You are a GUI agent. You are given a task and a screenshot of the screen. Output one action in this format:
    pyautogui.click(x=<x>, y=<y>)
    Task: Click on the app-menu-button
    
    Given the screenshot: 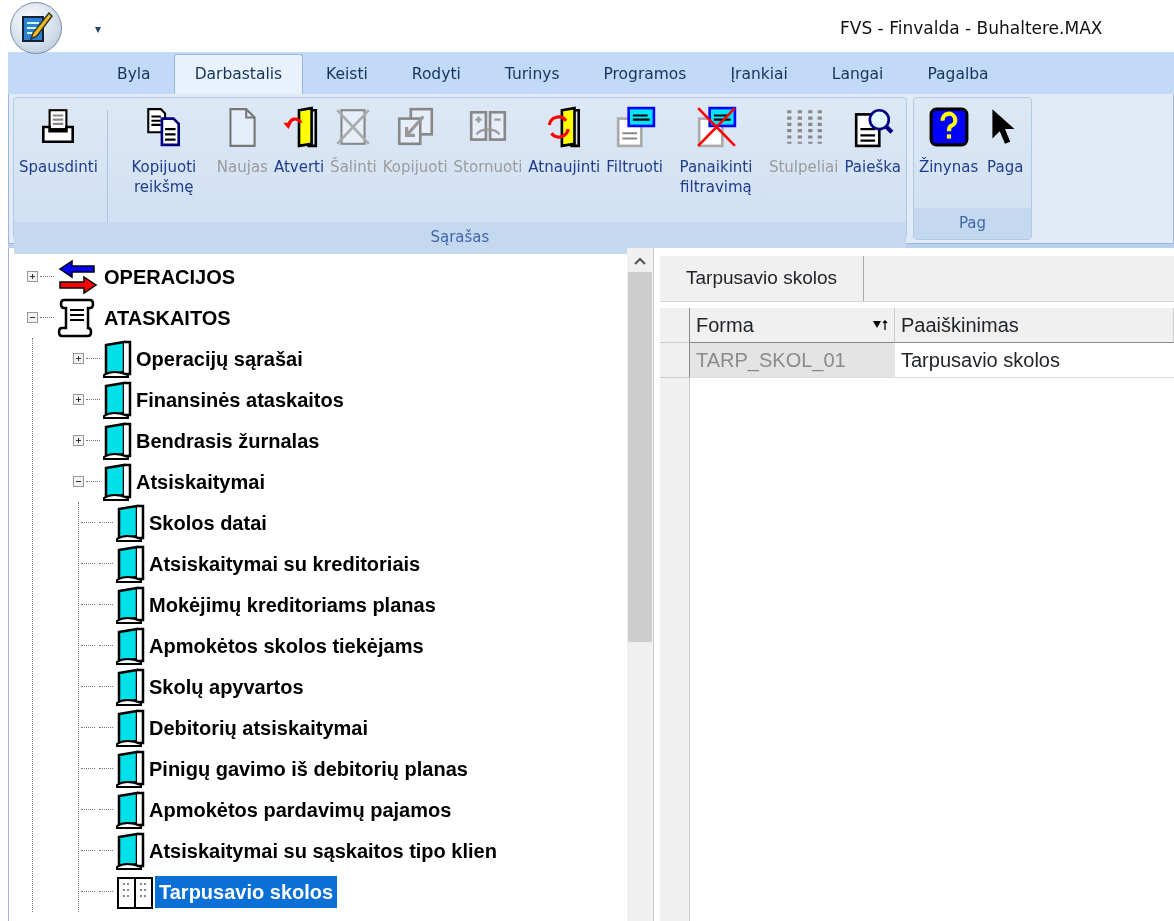 What is the action you would take?
    pyautogui.click(x=36, y=28)
    